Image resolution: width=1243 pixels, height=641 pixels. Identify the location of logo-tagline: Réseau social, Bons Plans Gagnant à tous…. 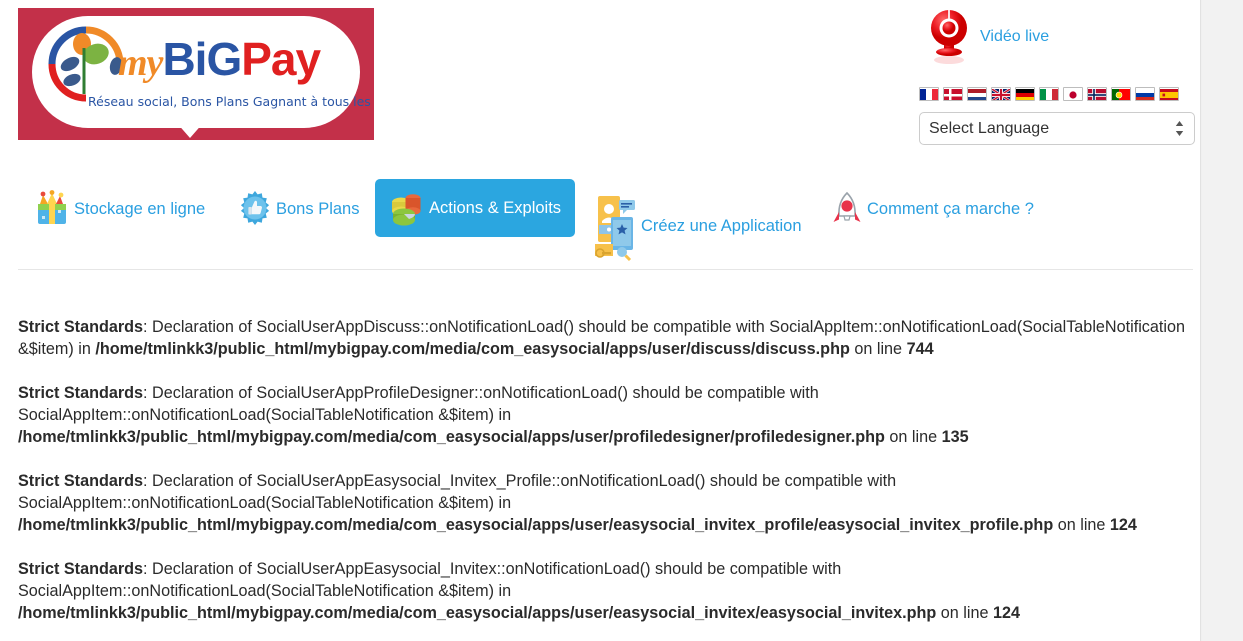
(231, 101).